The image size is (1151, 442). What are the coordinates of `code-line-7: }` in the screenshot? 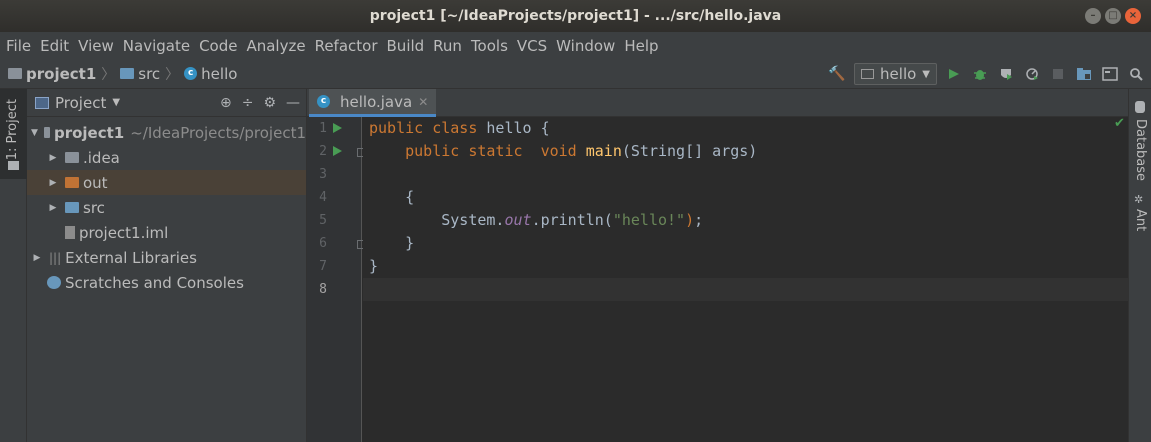 It's located at (374, 266).